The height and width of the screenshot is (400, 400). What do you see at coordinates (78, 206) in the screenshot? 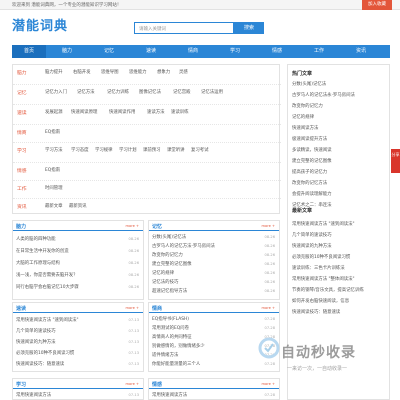
I see `category-link: 最新资讯` at bounding box center [78, 206].